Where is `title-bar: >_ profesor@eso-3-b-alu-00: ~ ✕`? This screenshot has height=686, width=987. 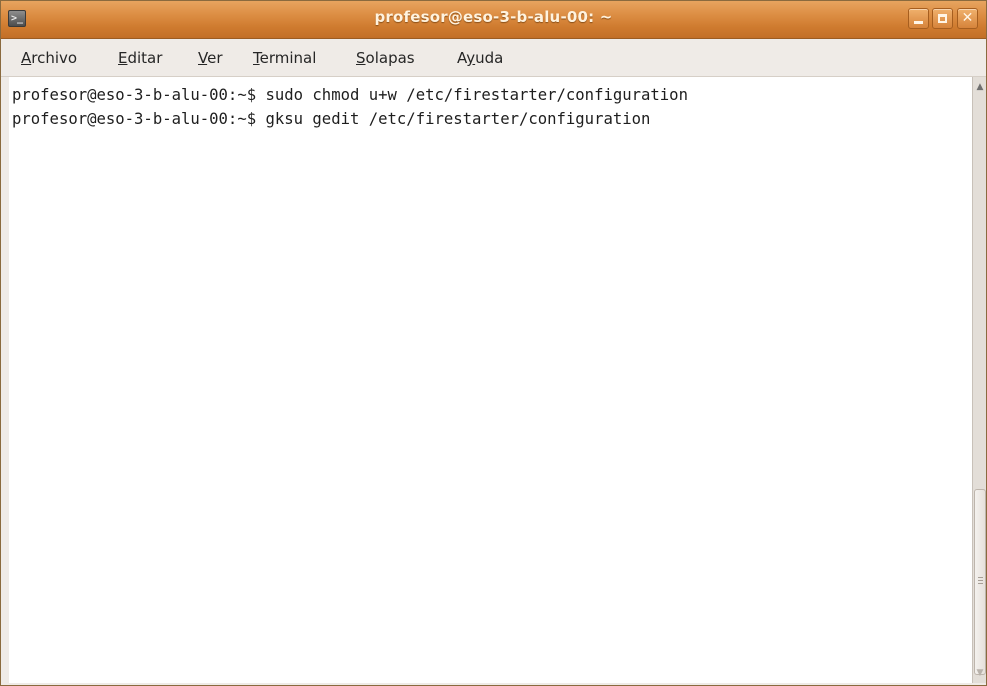
title-bar: >_ profesor@eso-3-b-alu-00: ~ ✕ is located at coordinates (493, 20).